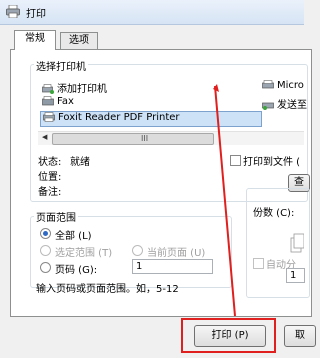 The image size is (320, 358). What do you see at coordinates (48, 89) in the screenshot?
I see `add-printer-icon` at bounding box center [48, 89].